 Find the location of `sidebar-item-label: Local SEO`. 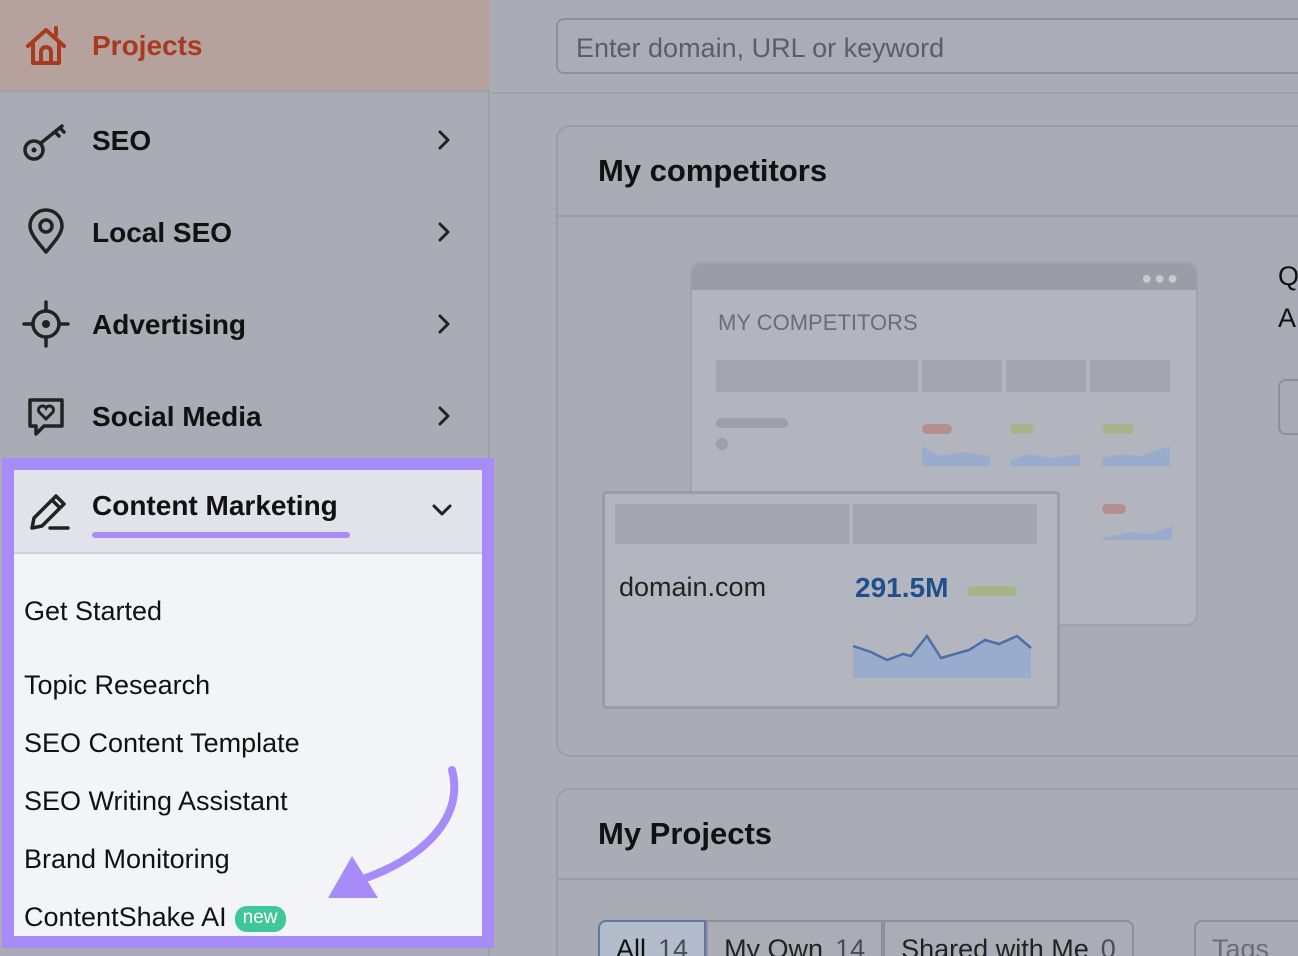

sidebar-item-label: Local SEO is located at coordinates (162, 232).